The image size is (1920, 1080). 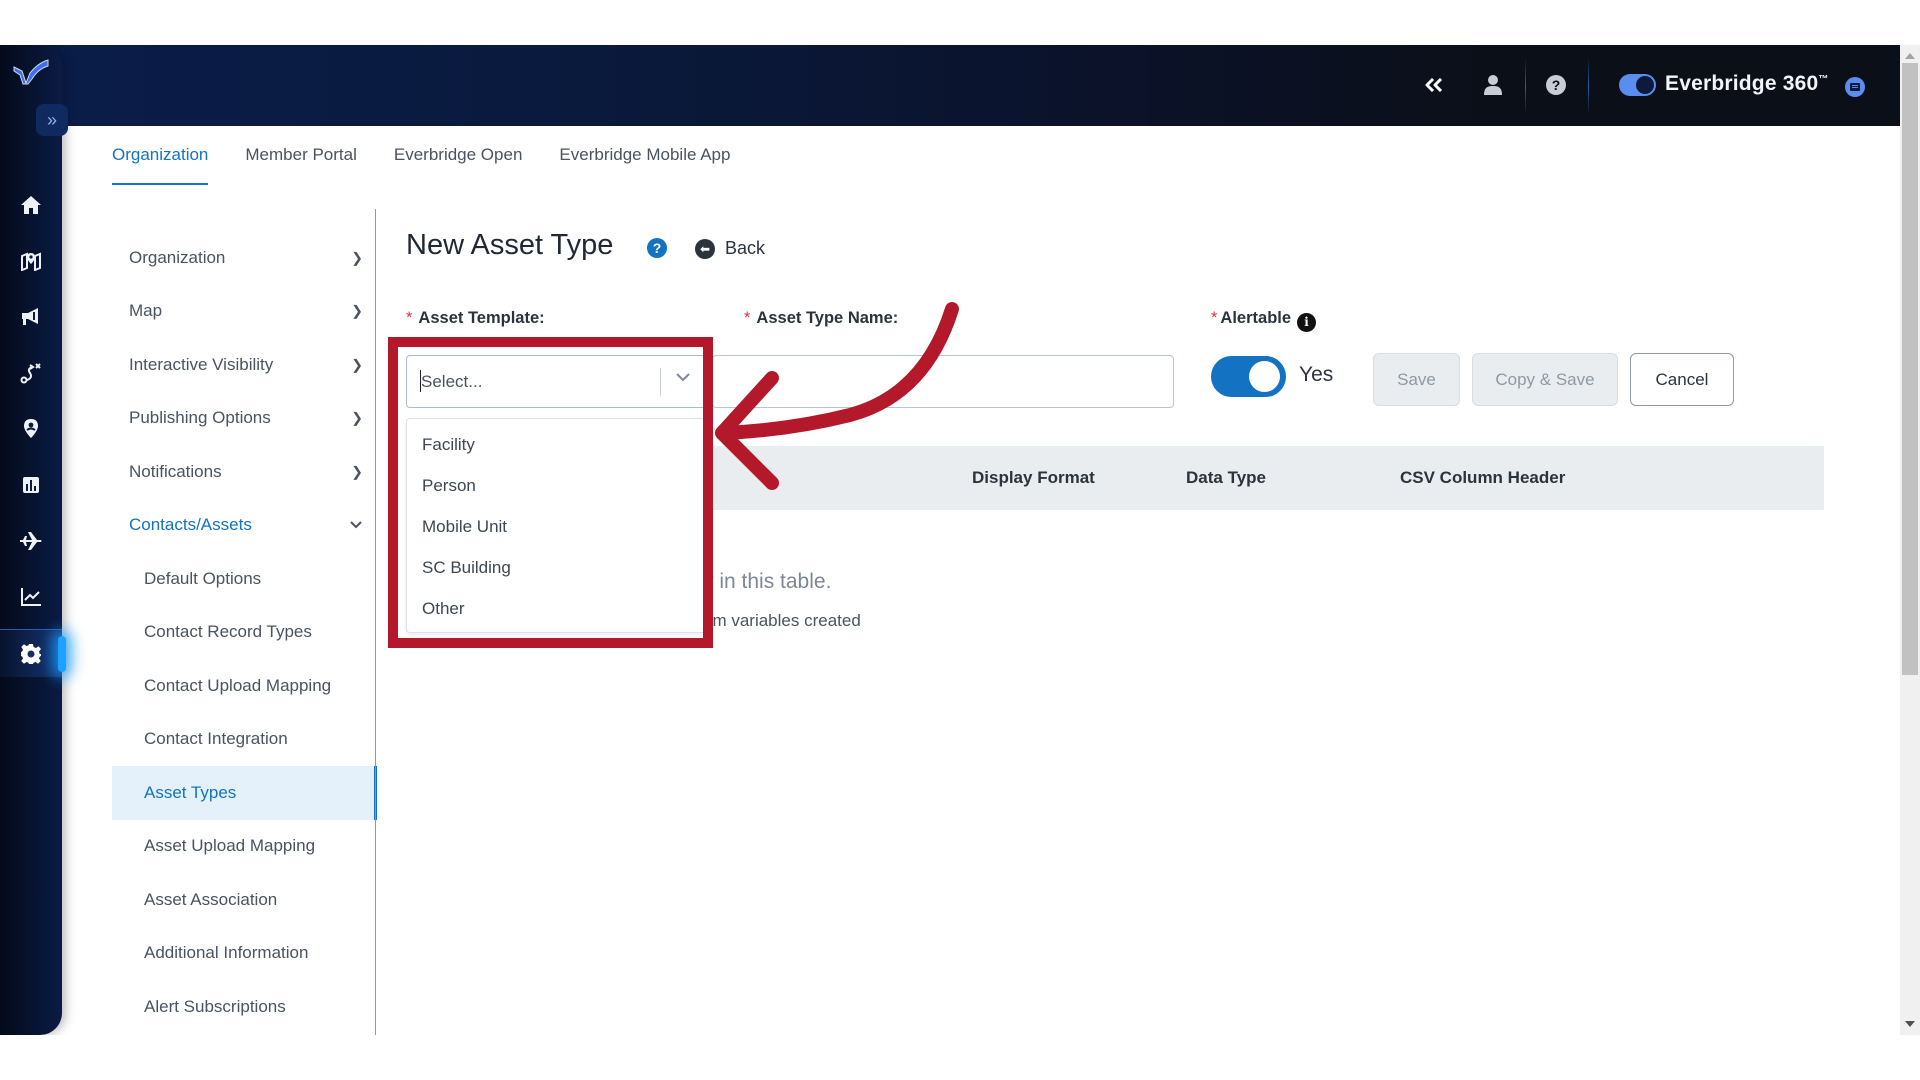 I want to click on menu-divider, so click(x=375, y=622).